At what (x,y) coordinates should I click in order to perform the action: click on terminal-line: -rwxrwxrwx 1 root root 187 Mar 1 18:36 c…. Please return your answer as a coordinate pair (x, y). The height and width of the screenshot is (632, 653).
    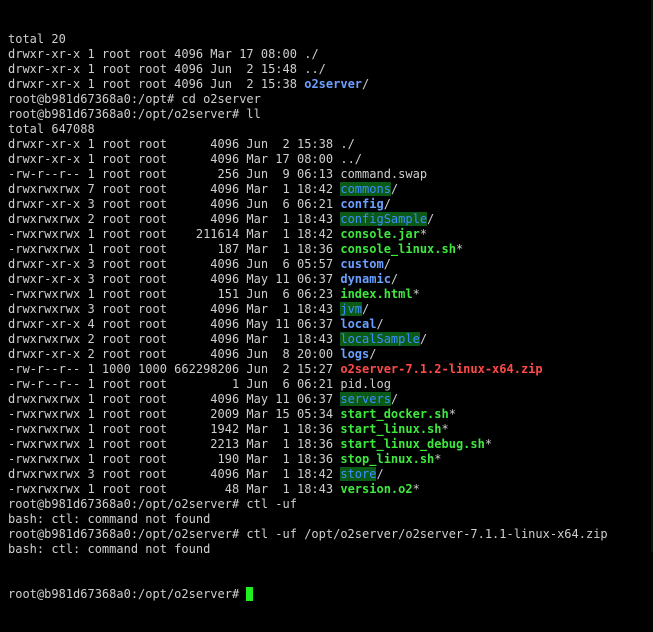
    Looking at the image, I should click on (330, 249).